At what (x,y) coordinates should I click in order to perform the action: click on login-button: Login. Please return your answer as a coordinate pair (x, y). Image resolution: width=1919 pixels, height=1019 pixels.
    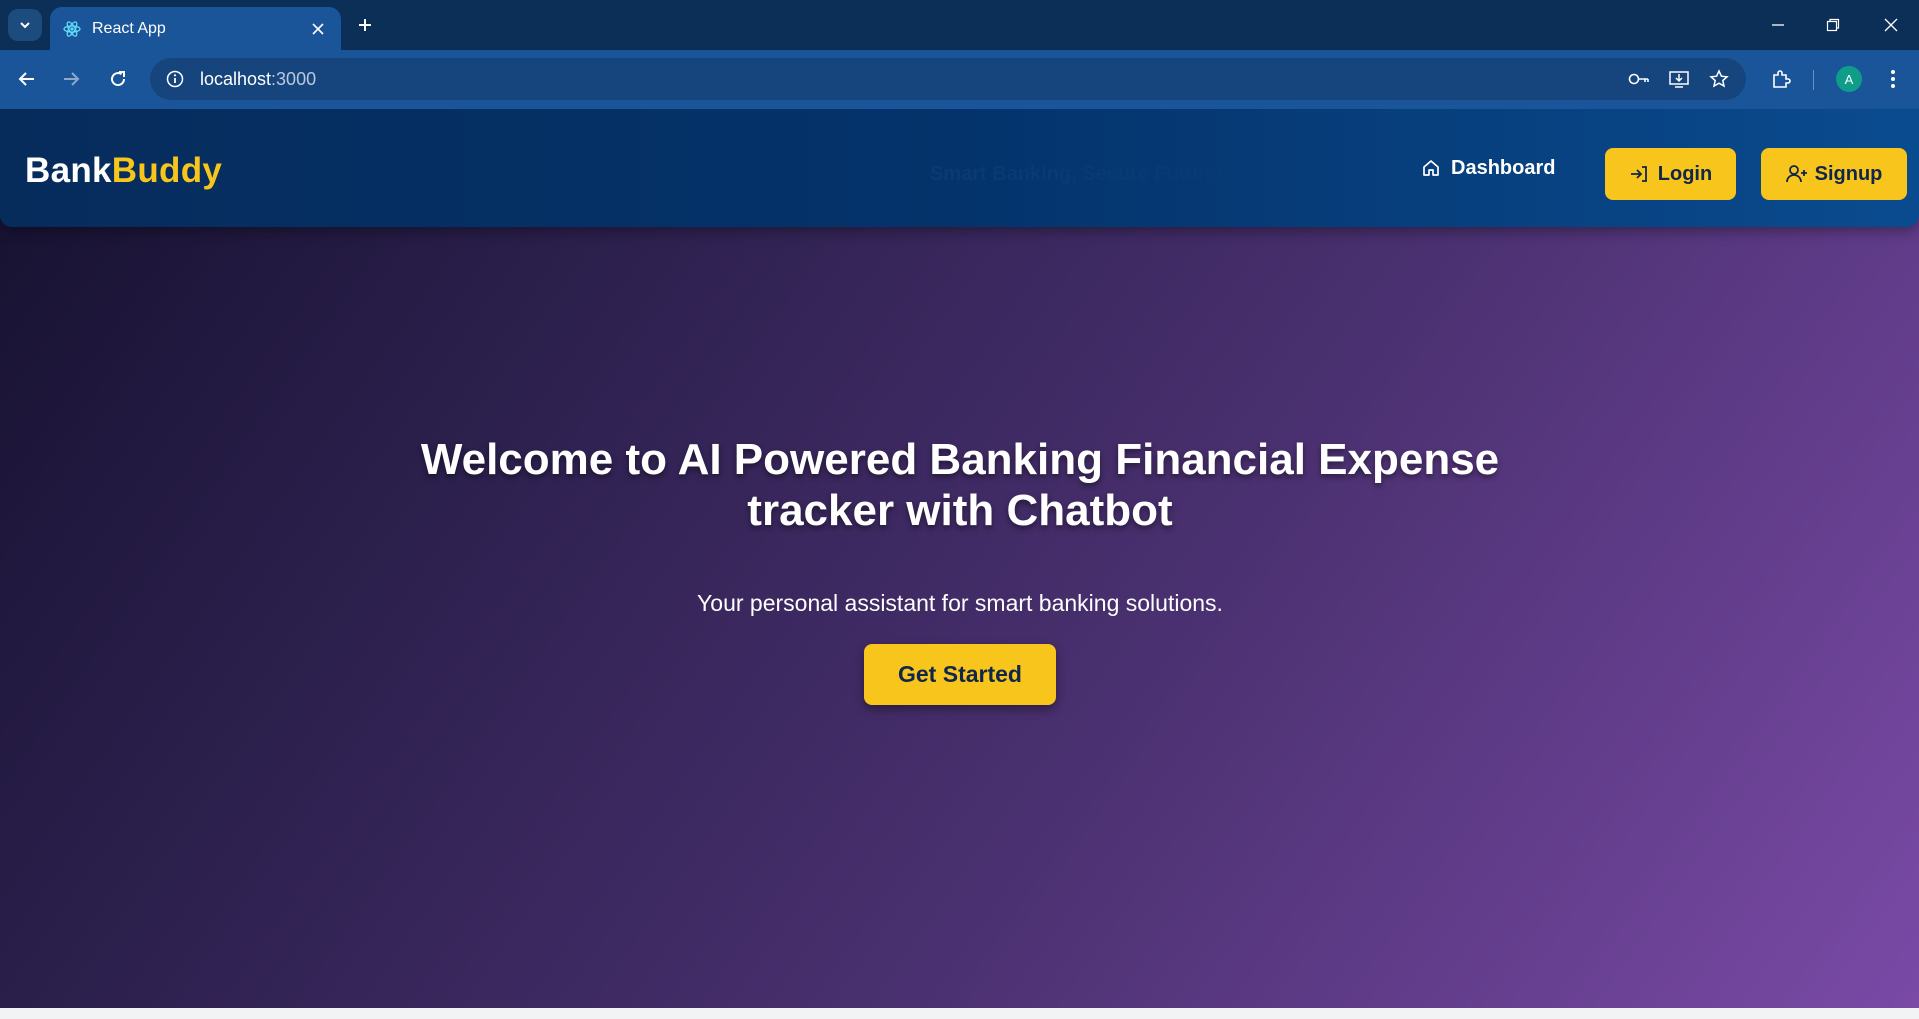
    Looking at the image, I should click on (1670, 174).